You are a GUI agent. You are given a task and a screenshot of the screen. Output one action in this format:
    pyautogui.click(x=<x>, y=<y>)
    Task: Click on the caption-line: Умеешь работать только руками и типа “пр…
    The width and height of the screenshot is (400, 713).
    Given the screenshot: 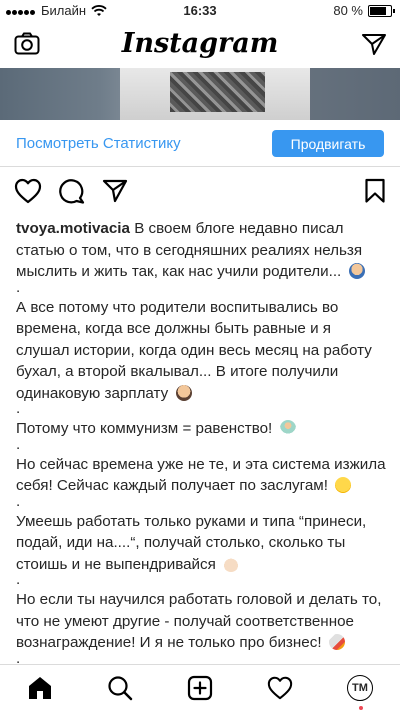 What is the action you would take?
    pyautogui.click(x=202, y=543)
    